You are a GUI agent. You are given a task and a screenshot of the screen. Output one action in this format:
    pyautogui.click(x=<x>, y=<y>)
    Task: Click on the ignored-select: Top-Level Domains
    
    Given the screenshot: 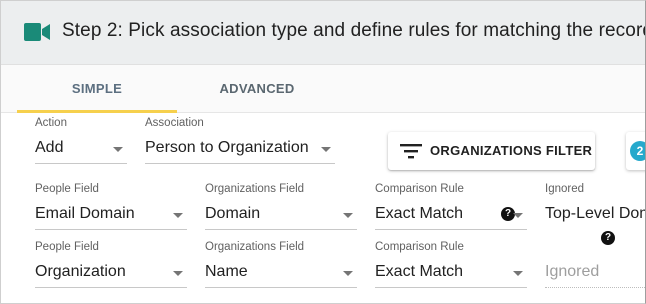 What is the action you would take?
    pyautogui.click(x=595, y=215)
    